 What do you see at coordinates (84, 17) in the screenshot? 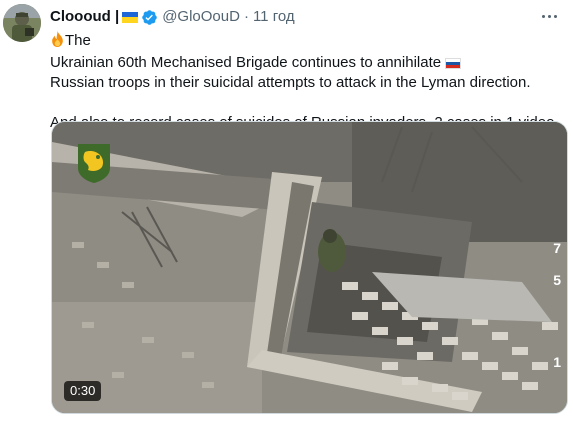
I see `display-name: Cloooud |` at bounding box center [84, 17].